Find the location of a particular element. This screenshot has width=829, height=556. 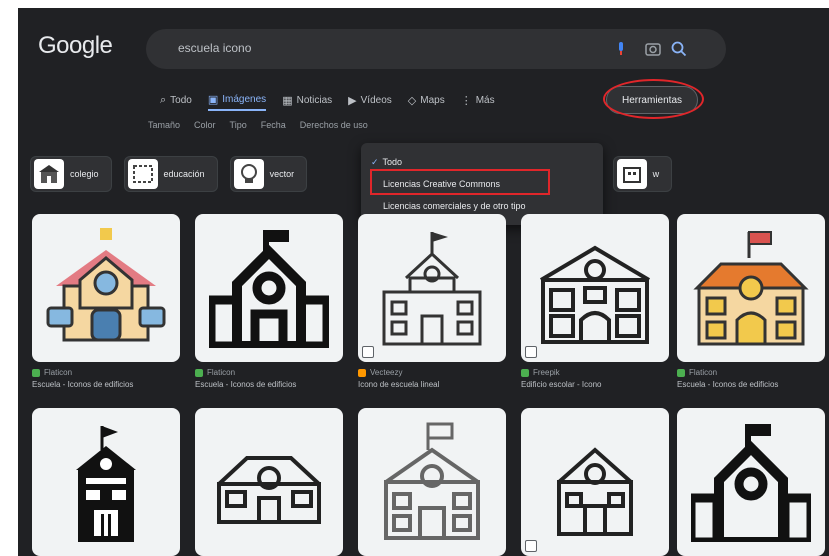

filter-date: Fecha is located at coordinates (273, 125).